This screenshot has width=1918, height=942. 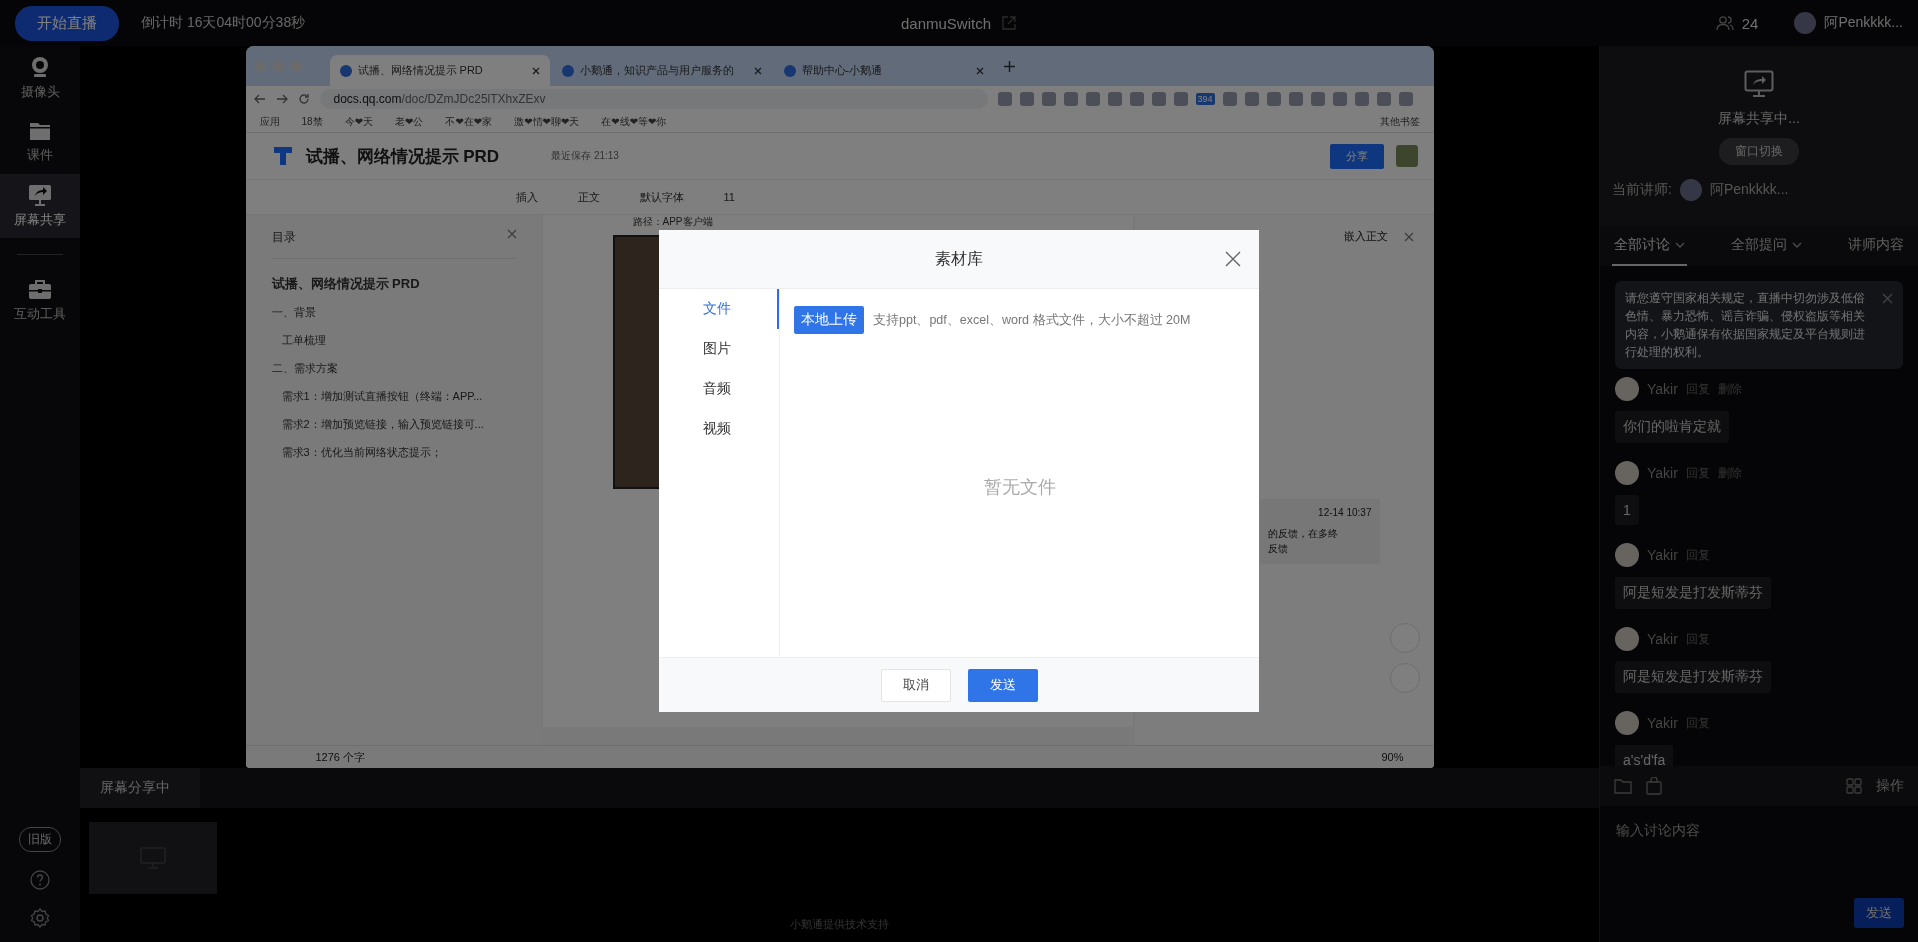 What do you see at coordinates (269, 122) in the screenshot?
I see `bookmark: 应用` at bounding box center [269, 122].